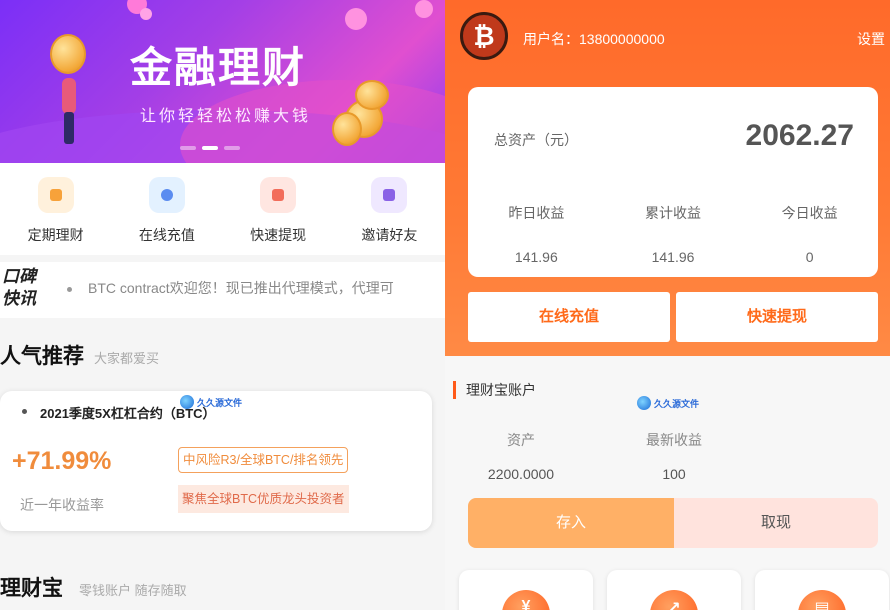  I want to click on stat-yesterday: 昨日收益 141.96, so click(536, 234).